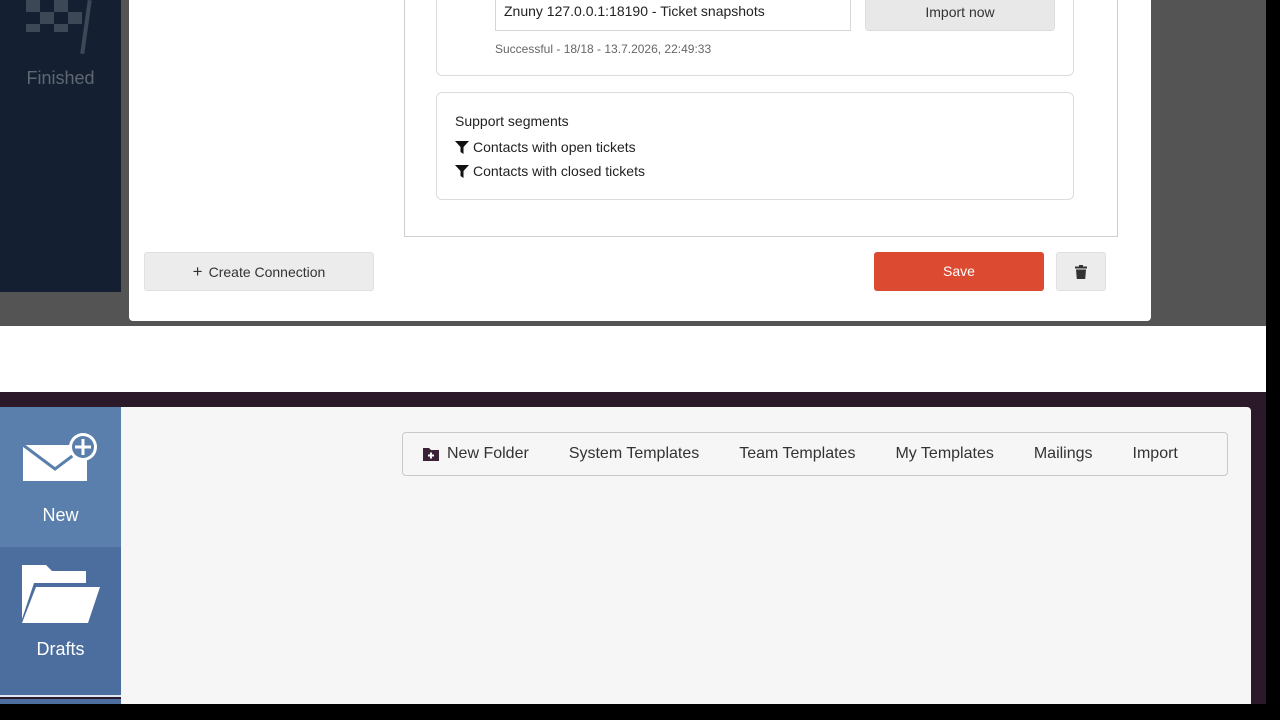 The image size is (1280, 720). What do you see at coordinates (633, 359) in the screenshot?
I see `window-gap` at bounding box center [633, 359].